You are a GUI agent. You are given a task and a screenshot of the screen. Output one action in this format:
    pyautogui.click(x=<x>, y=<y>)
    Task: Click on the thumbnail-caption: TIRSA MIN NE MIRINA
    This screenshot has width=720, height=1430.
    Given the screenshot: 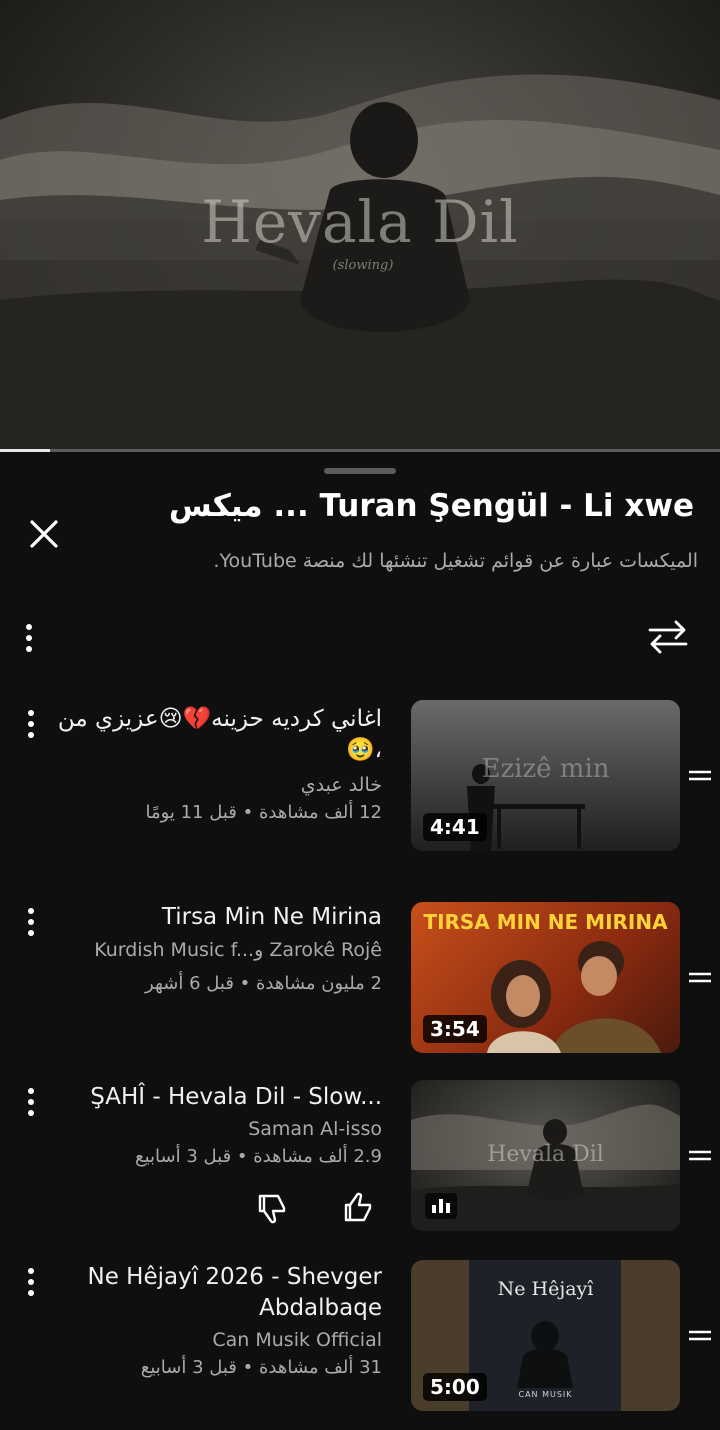 What is the action you would take?
    pyautogui.click(x=545, y=922)
    